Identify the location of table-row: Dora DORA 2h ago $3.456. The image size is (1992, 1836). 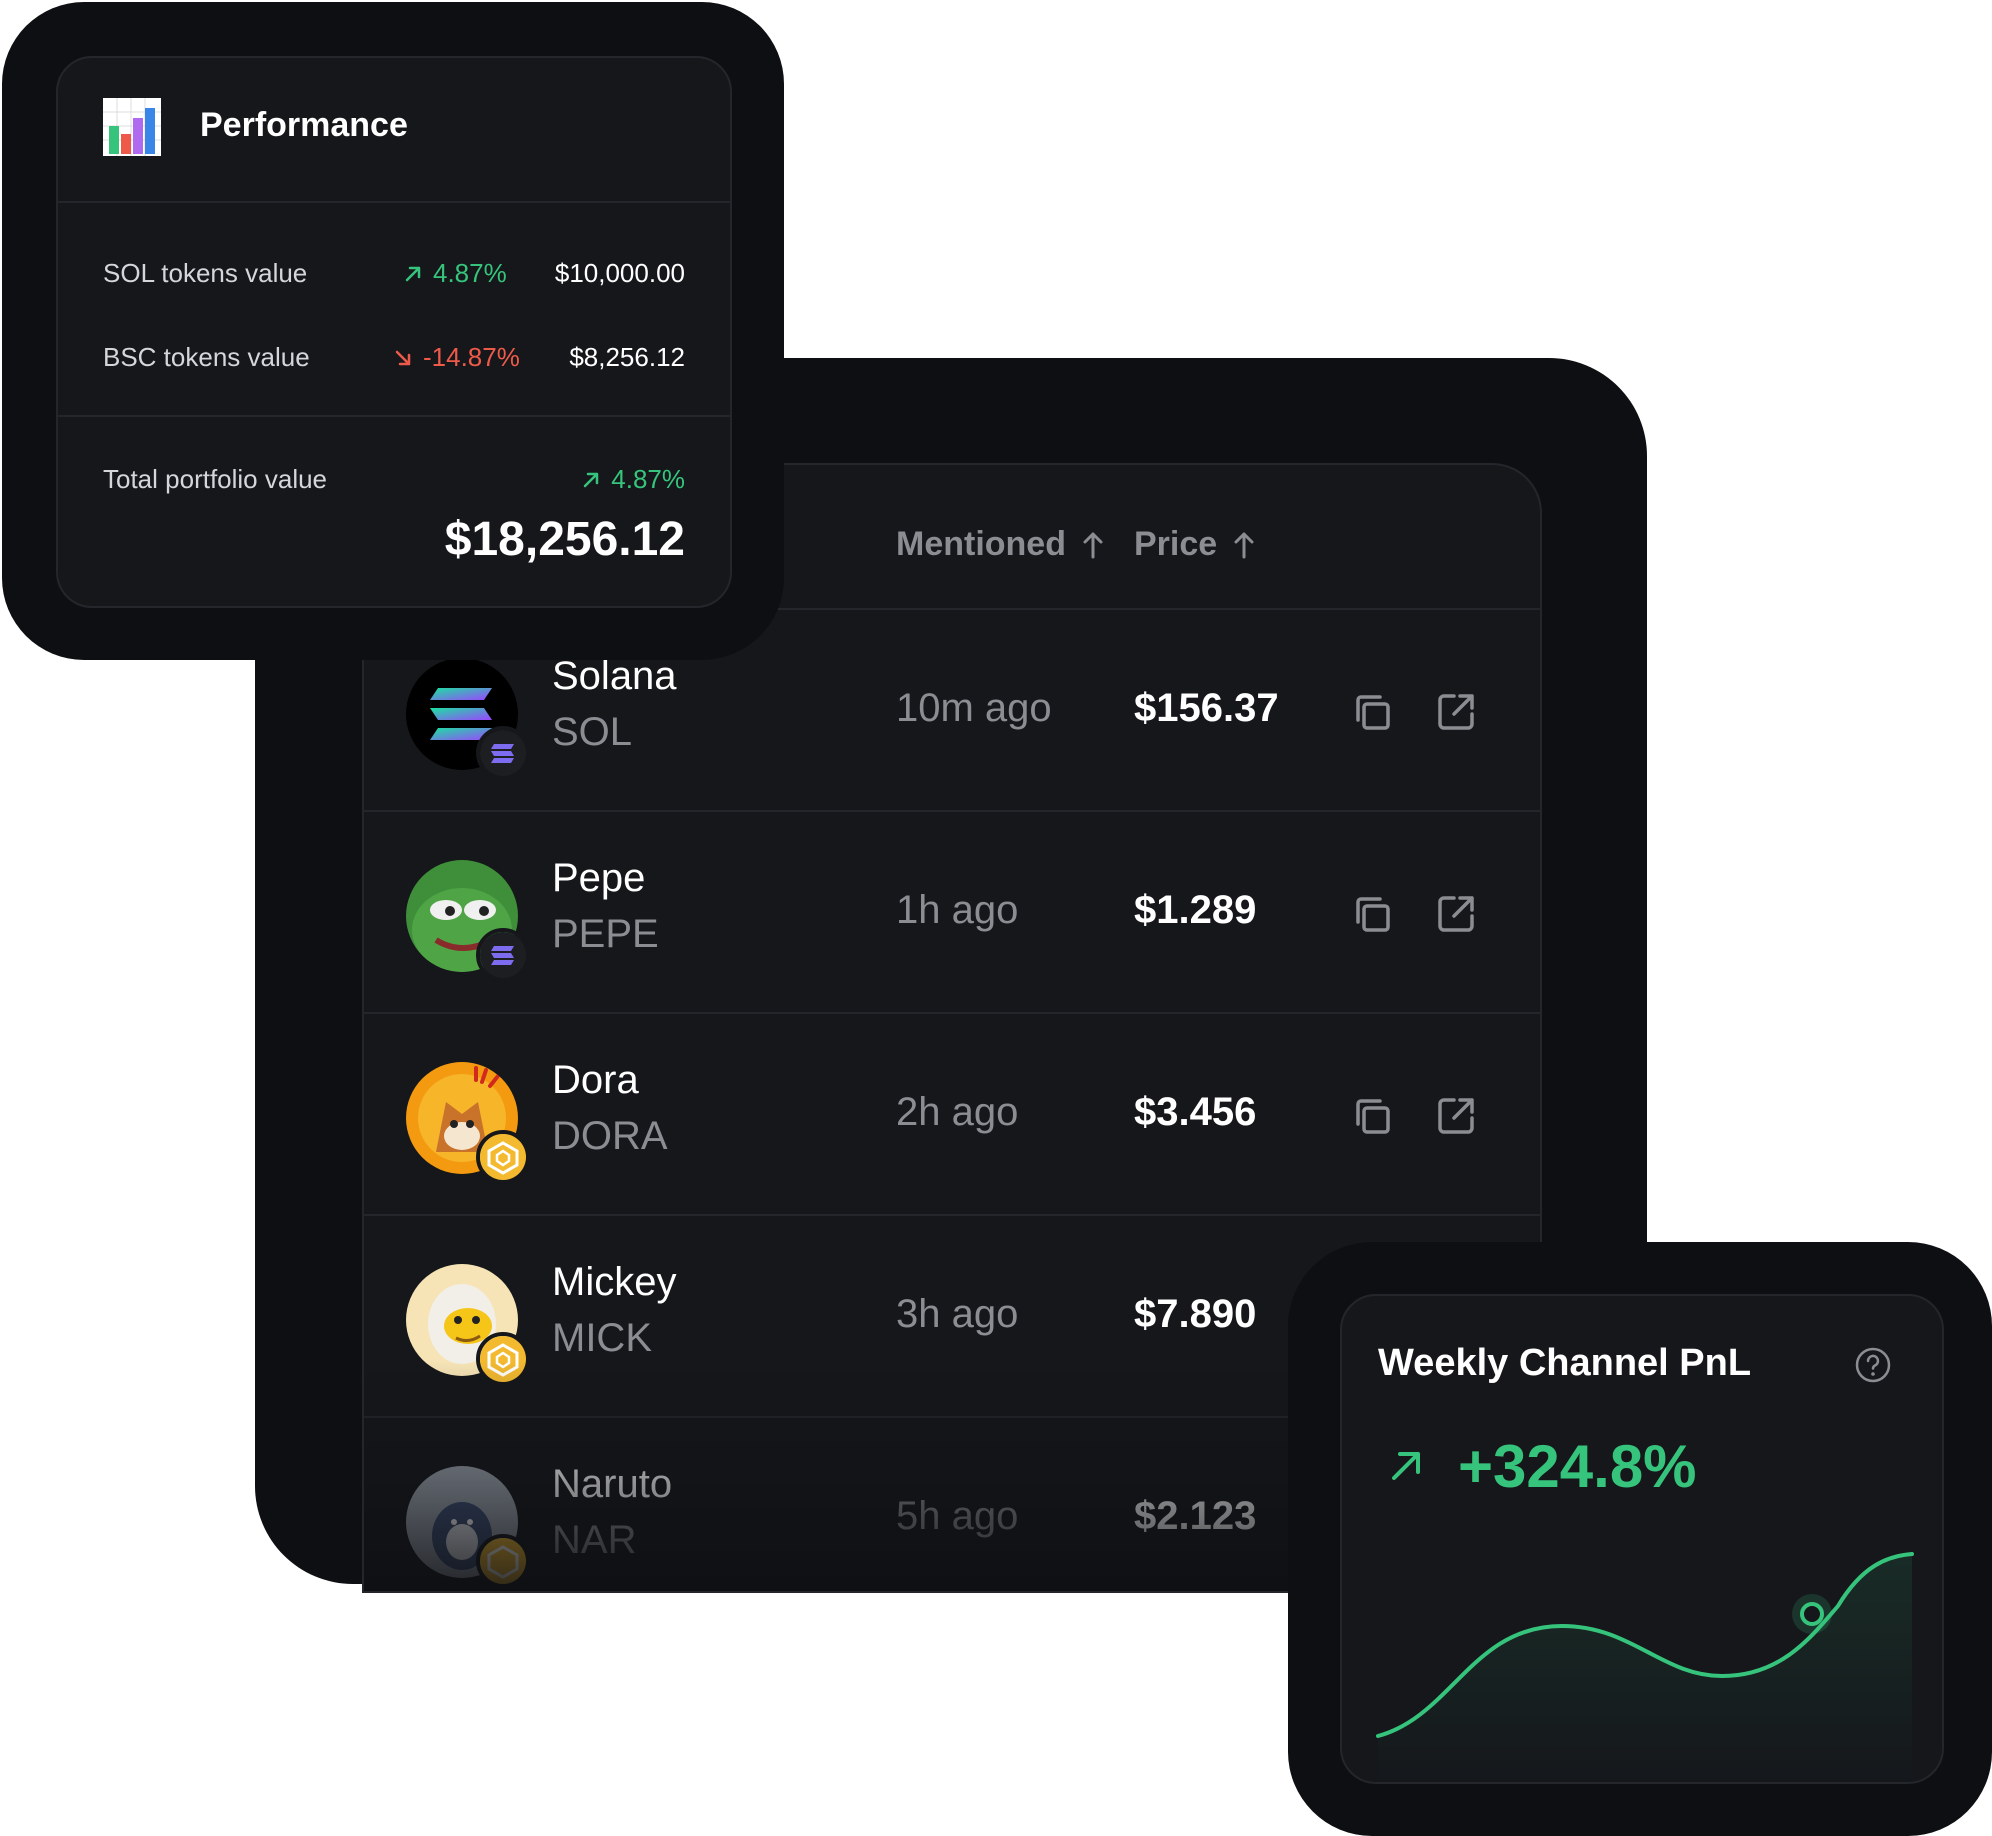
(952, 1115).